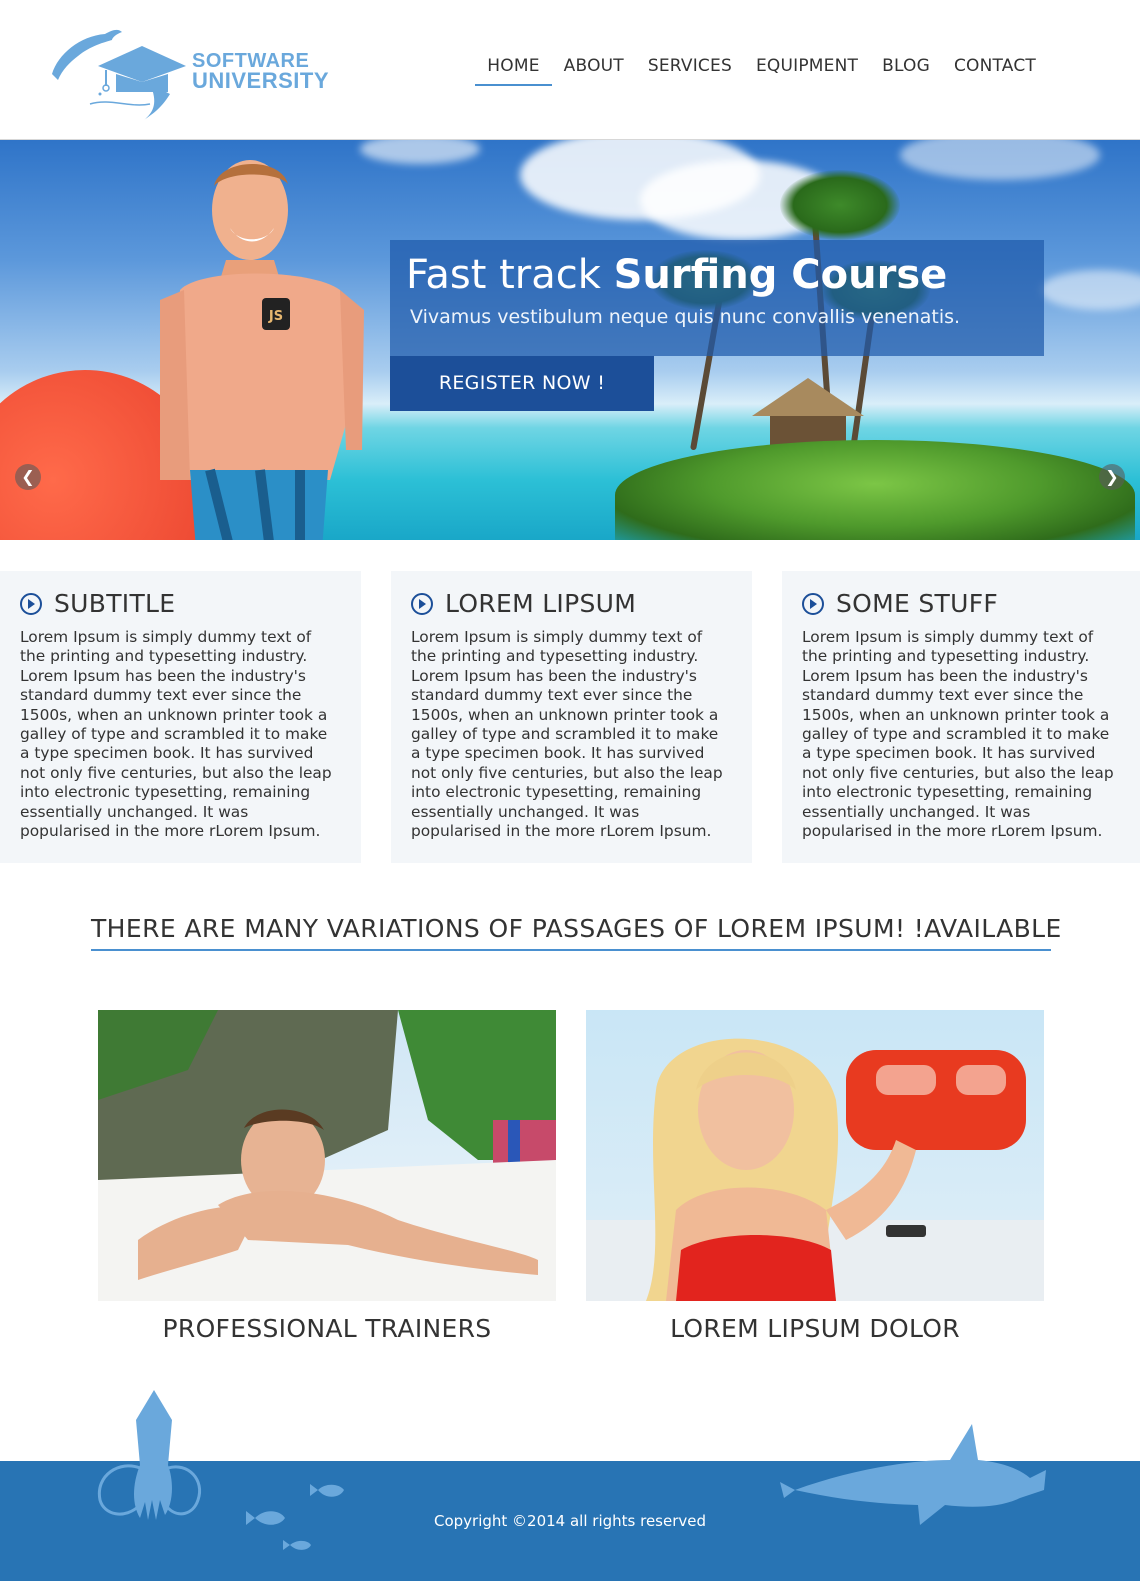  I want to click on lifeguard-photo, so click(815, 1155).